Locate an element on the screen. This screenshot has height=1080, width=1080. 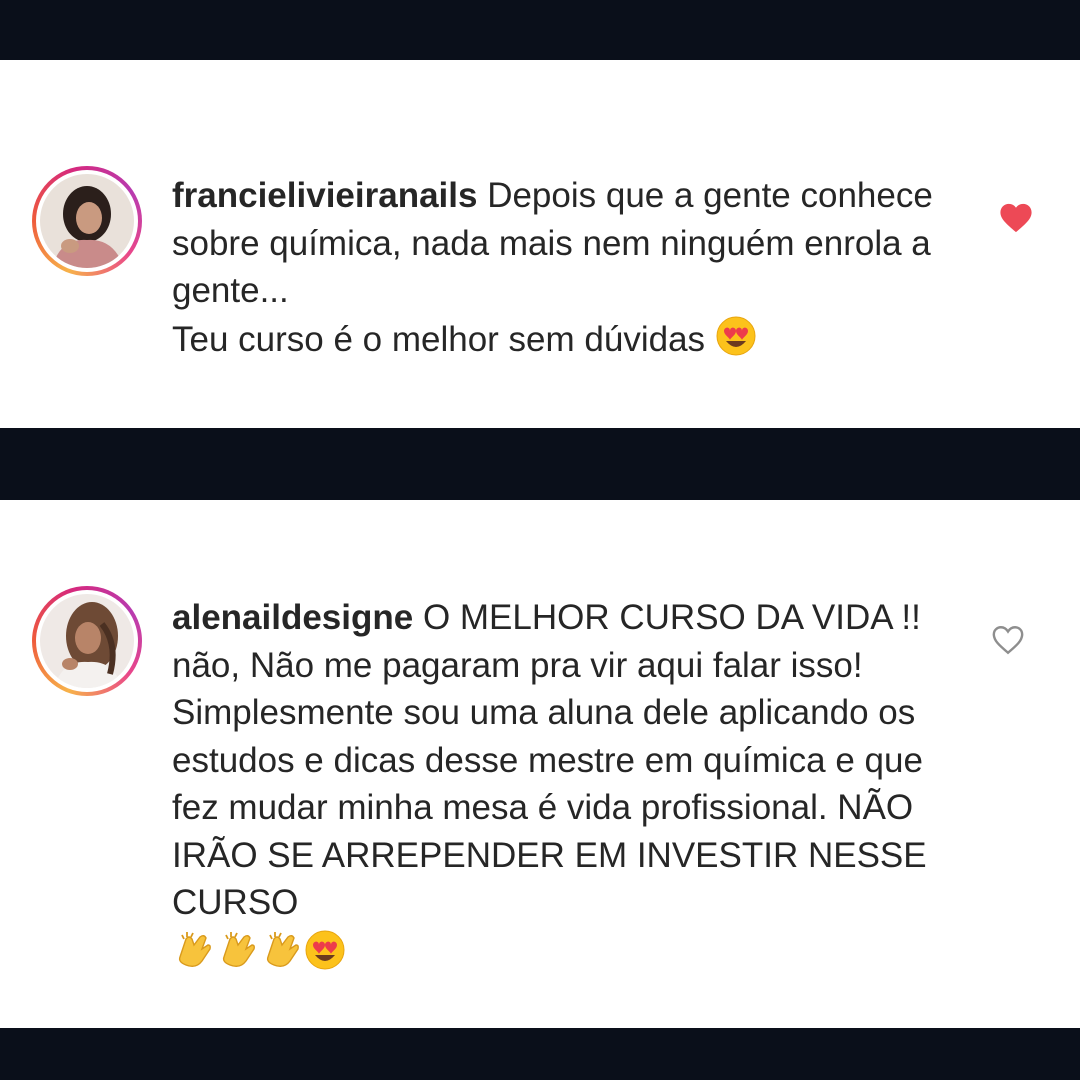
comment-username: alenaildesigne is located at coordinates (292, 617).